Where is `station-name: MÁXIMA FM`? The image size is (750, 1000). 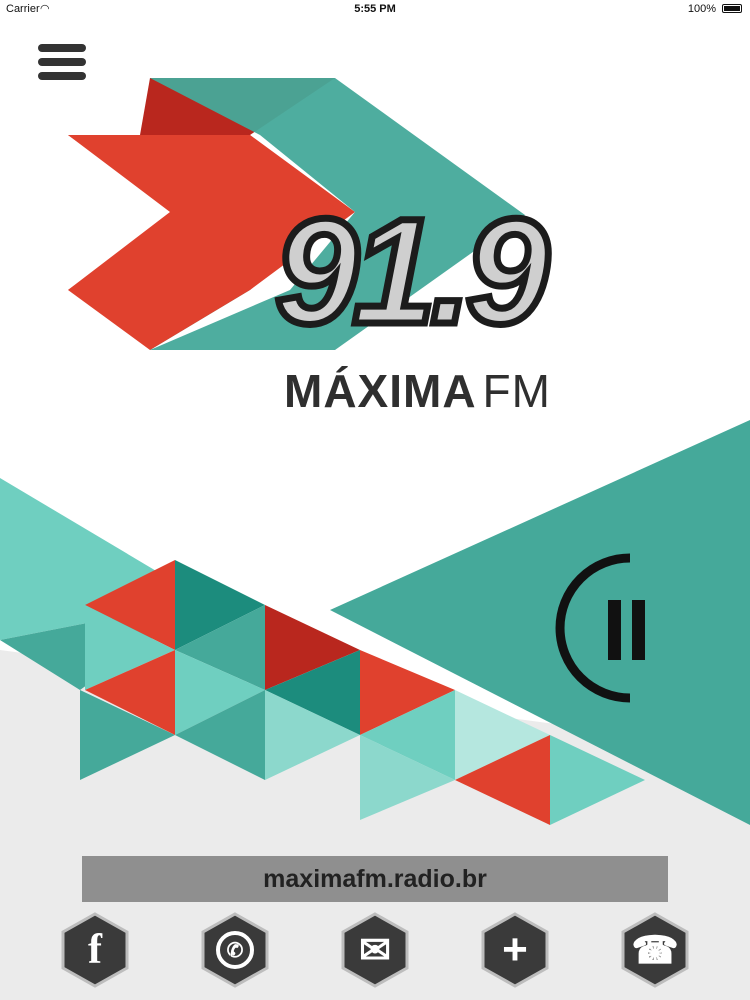
station-name: MÁXIMA FM is located at coordinates (417, 391).